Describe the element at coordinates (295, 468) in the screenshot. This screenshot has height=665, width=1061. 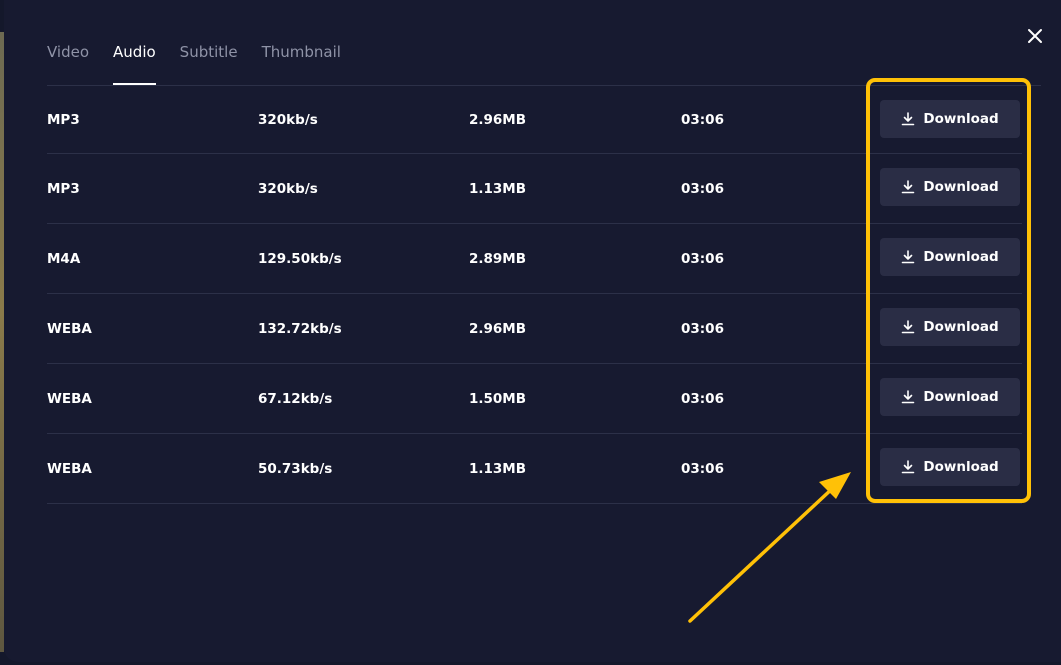
I see `bitrate-cell: 50.73kb/s` at that location.